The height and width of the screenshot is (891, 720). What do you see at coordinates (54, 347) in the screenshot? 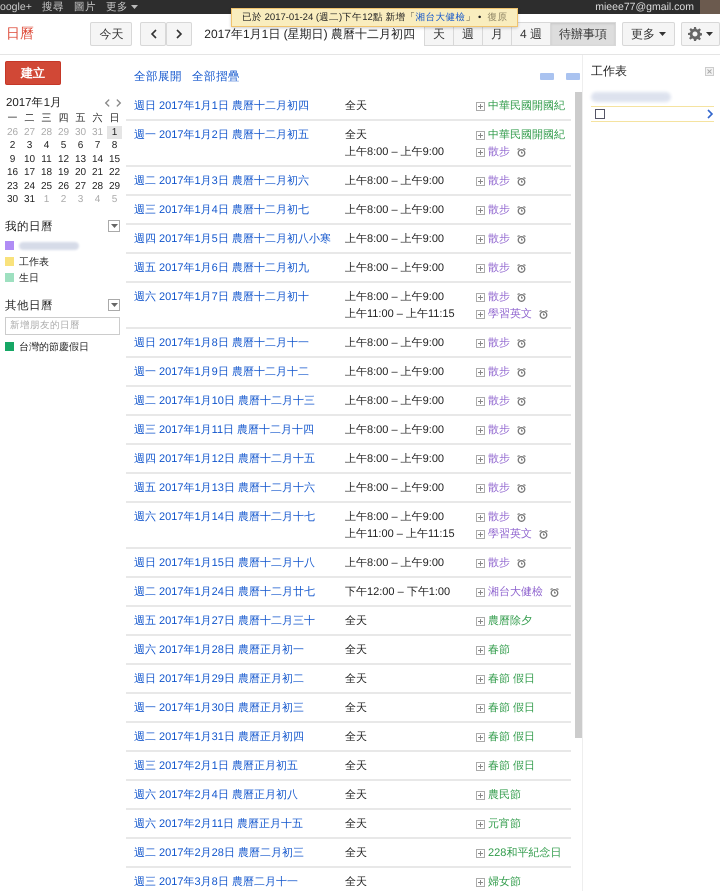
I see `calendar-name: 台灣的節慶假日` at bounding box center [54, 347].